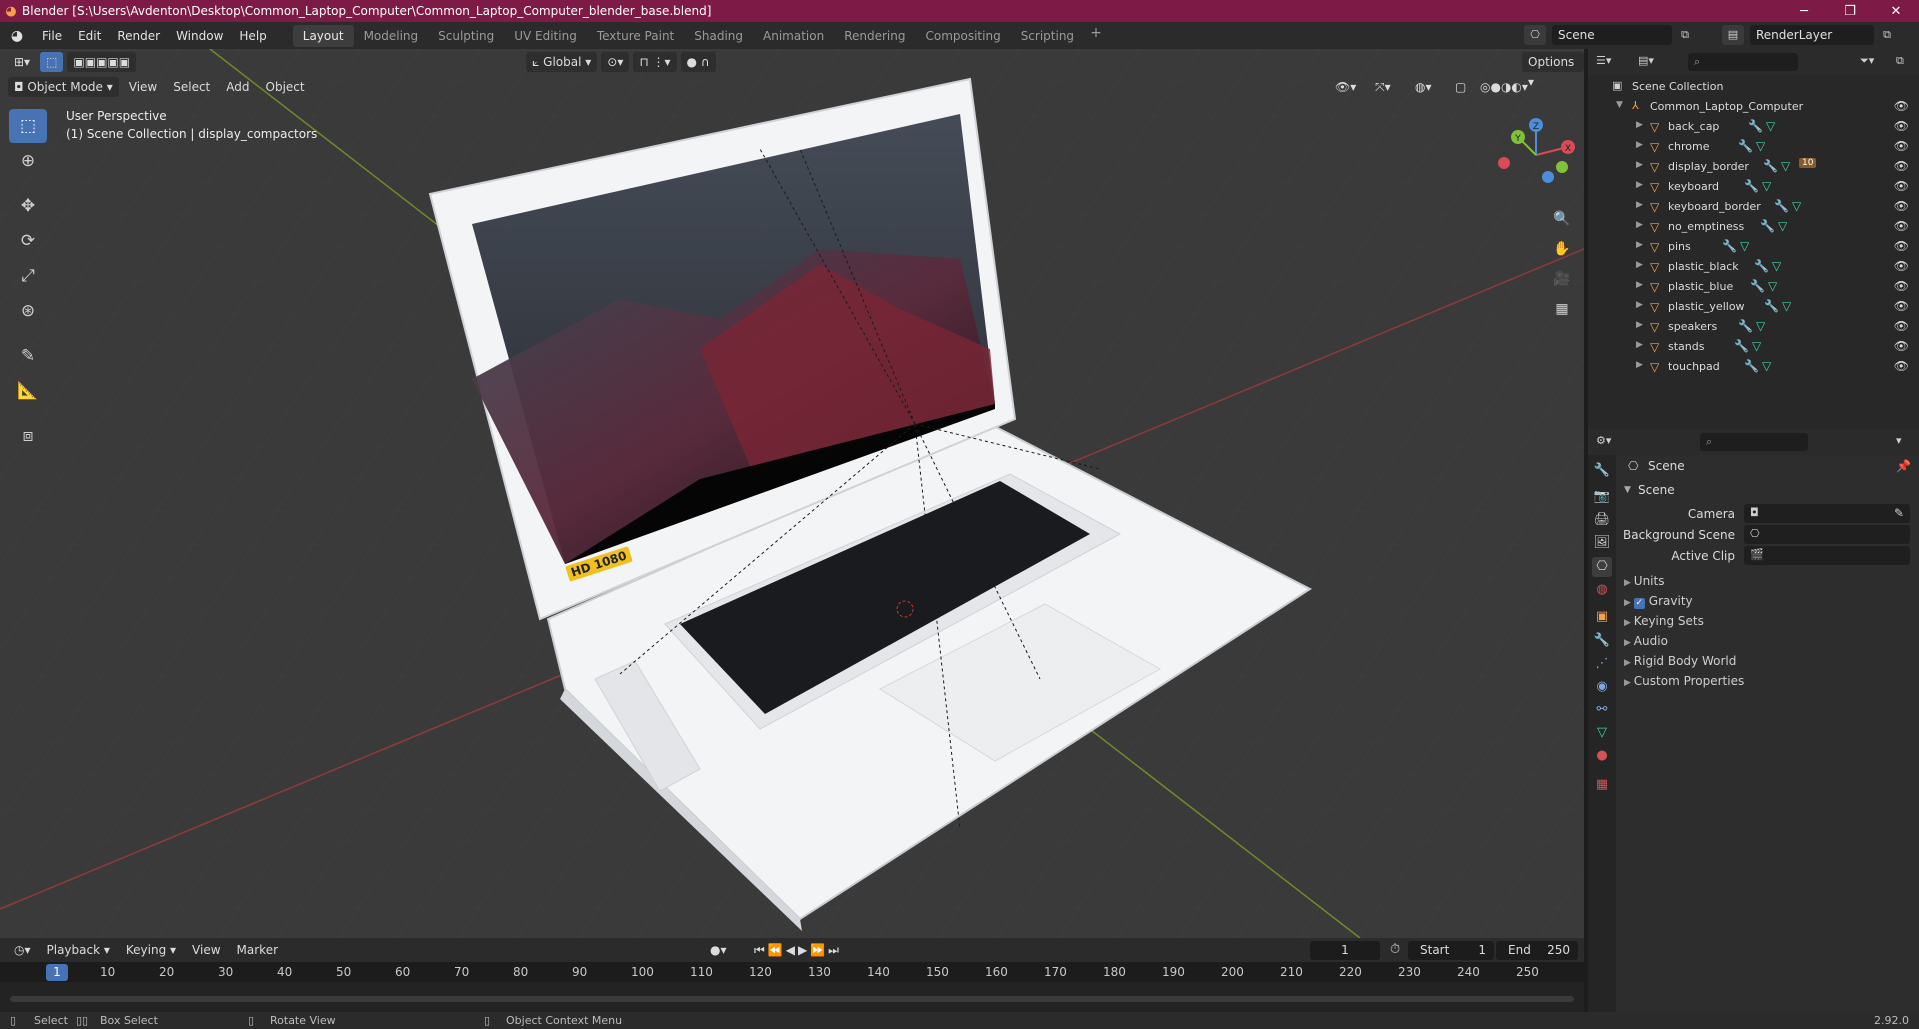 This screenshot has height=1029, width=1919. What do you see at coordinates (1536, 155) in the screenshot?
I see `navigation-gizmo: X Z Y` at bounding box center [1536, 155].